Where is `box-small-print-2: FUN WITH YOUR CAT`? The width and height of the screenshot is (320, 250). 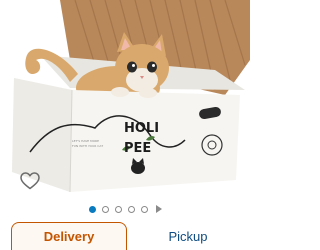 box-small-print-2: FUN WITH YOUR CAT is located at coordinates (87, 146).